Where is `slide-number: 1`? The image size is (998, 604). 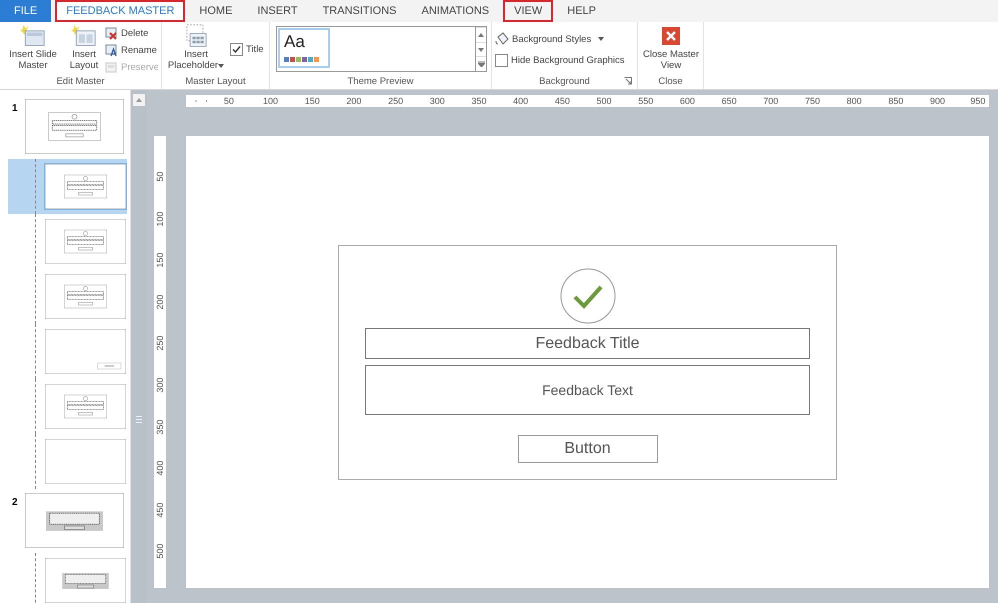
slide-number: 1 is located at coordinates (15, 108).